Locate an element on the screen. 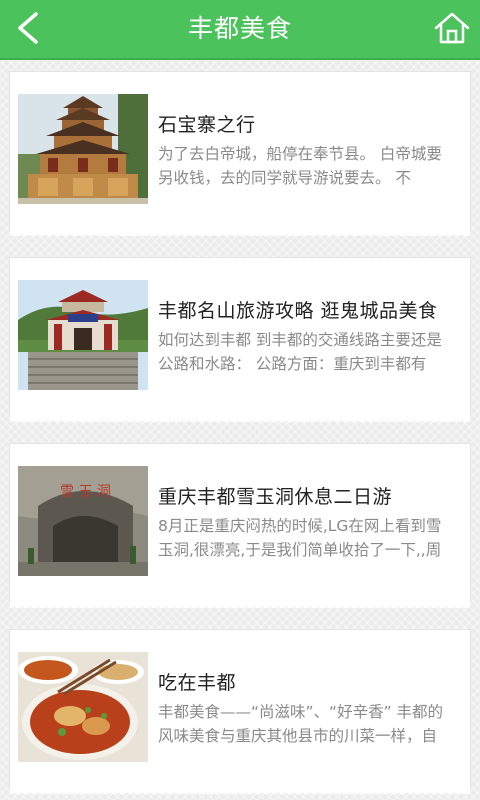 The height and width of the screenshot is (800, 480). home-button is located at coordinates (452, 28).